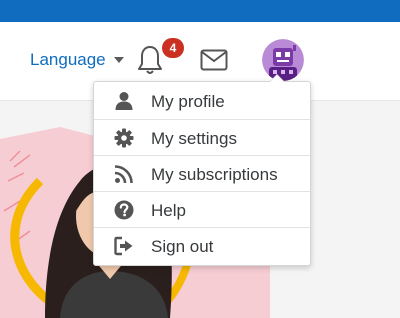  What do you see at coordinates (123, 246) in the screenshot?
I see `sign-out-icon` at bounding box center [123, 246].